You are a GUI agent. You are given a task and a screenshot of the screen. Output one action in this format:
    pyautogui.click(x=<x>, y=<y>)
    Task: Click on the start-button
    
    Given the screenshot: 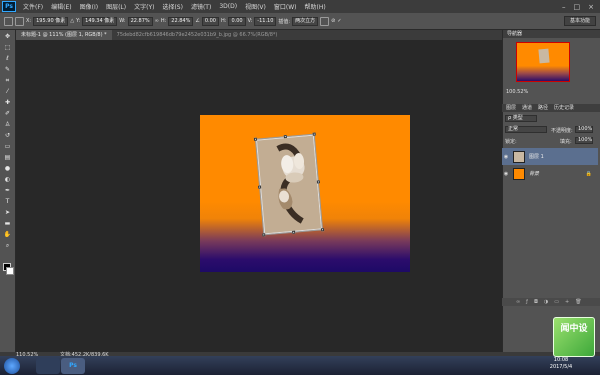 What is the action you would take?
    pyautogui.click(x=12, y=366)
    